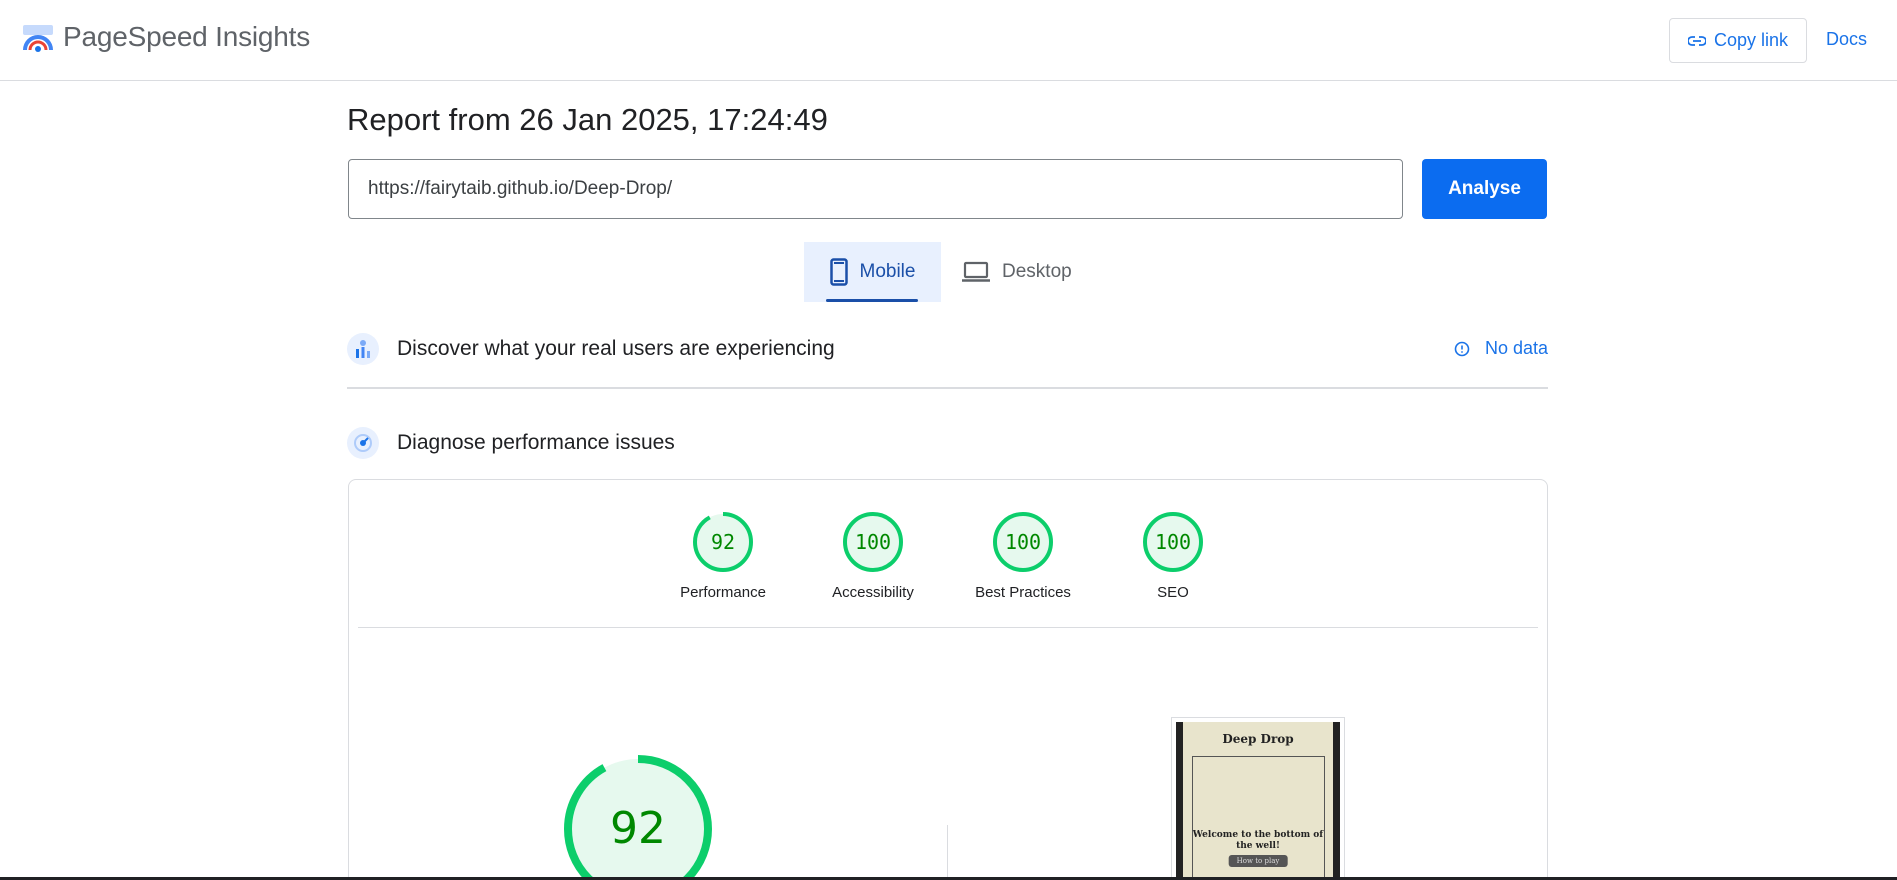 This screenshot has width=1897, height=880. What do you see at coordinates (1173, 592) in the screenshot?
I see `seo-label: SEO` at bounding box center [1173, 592].